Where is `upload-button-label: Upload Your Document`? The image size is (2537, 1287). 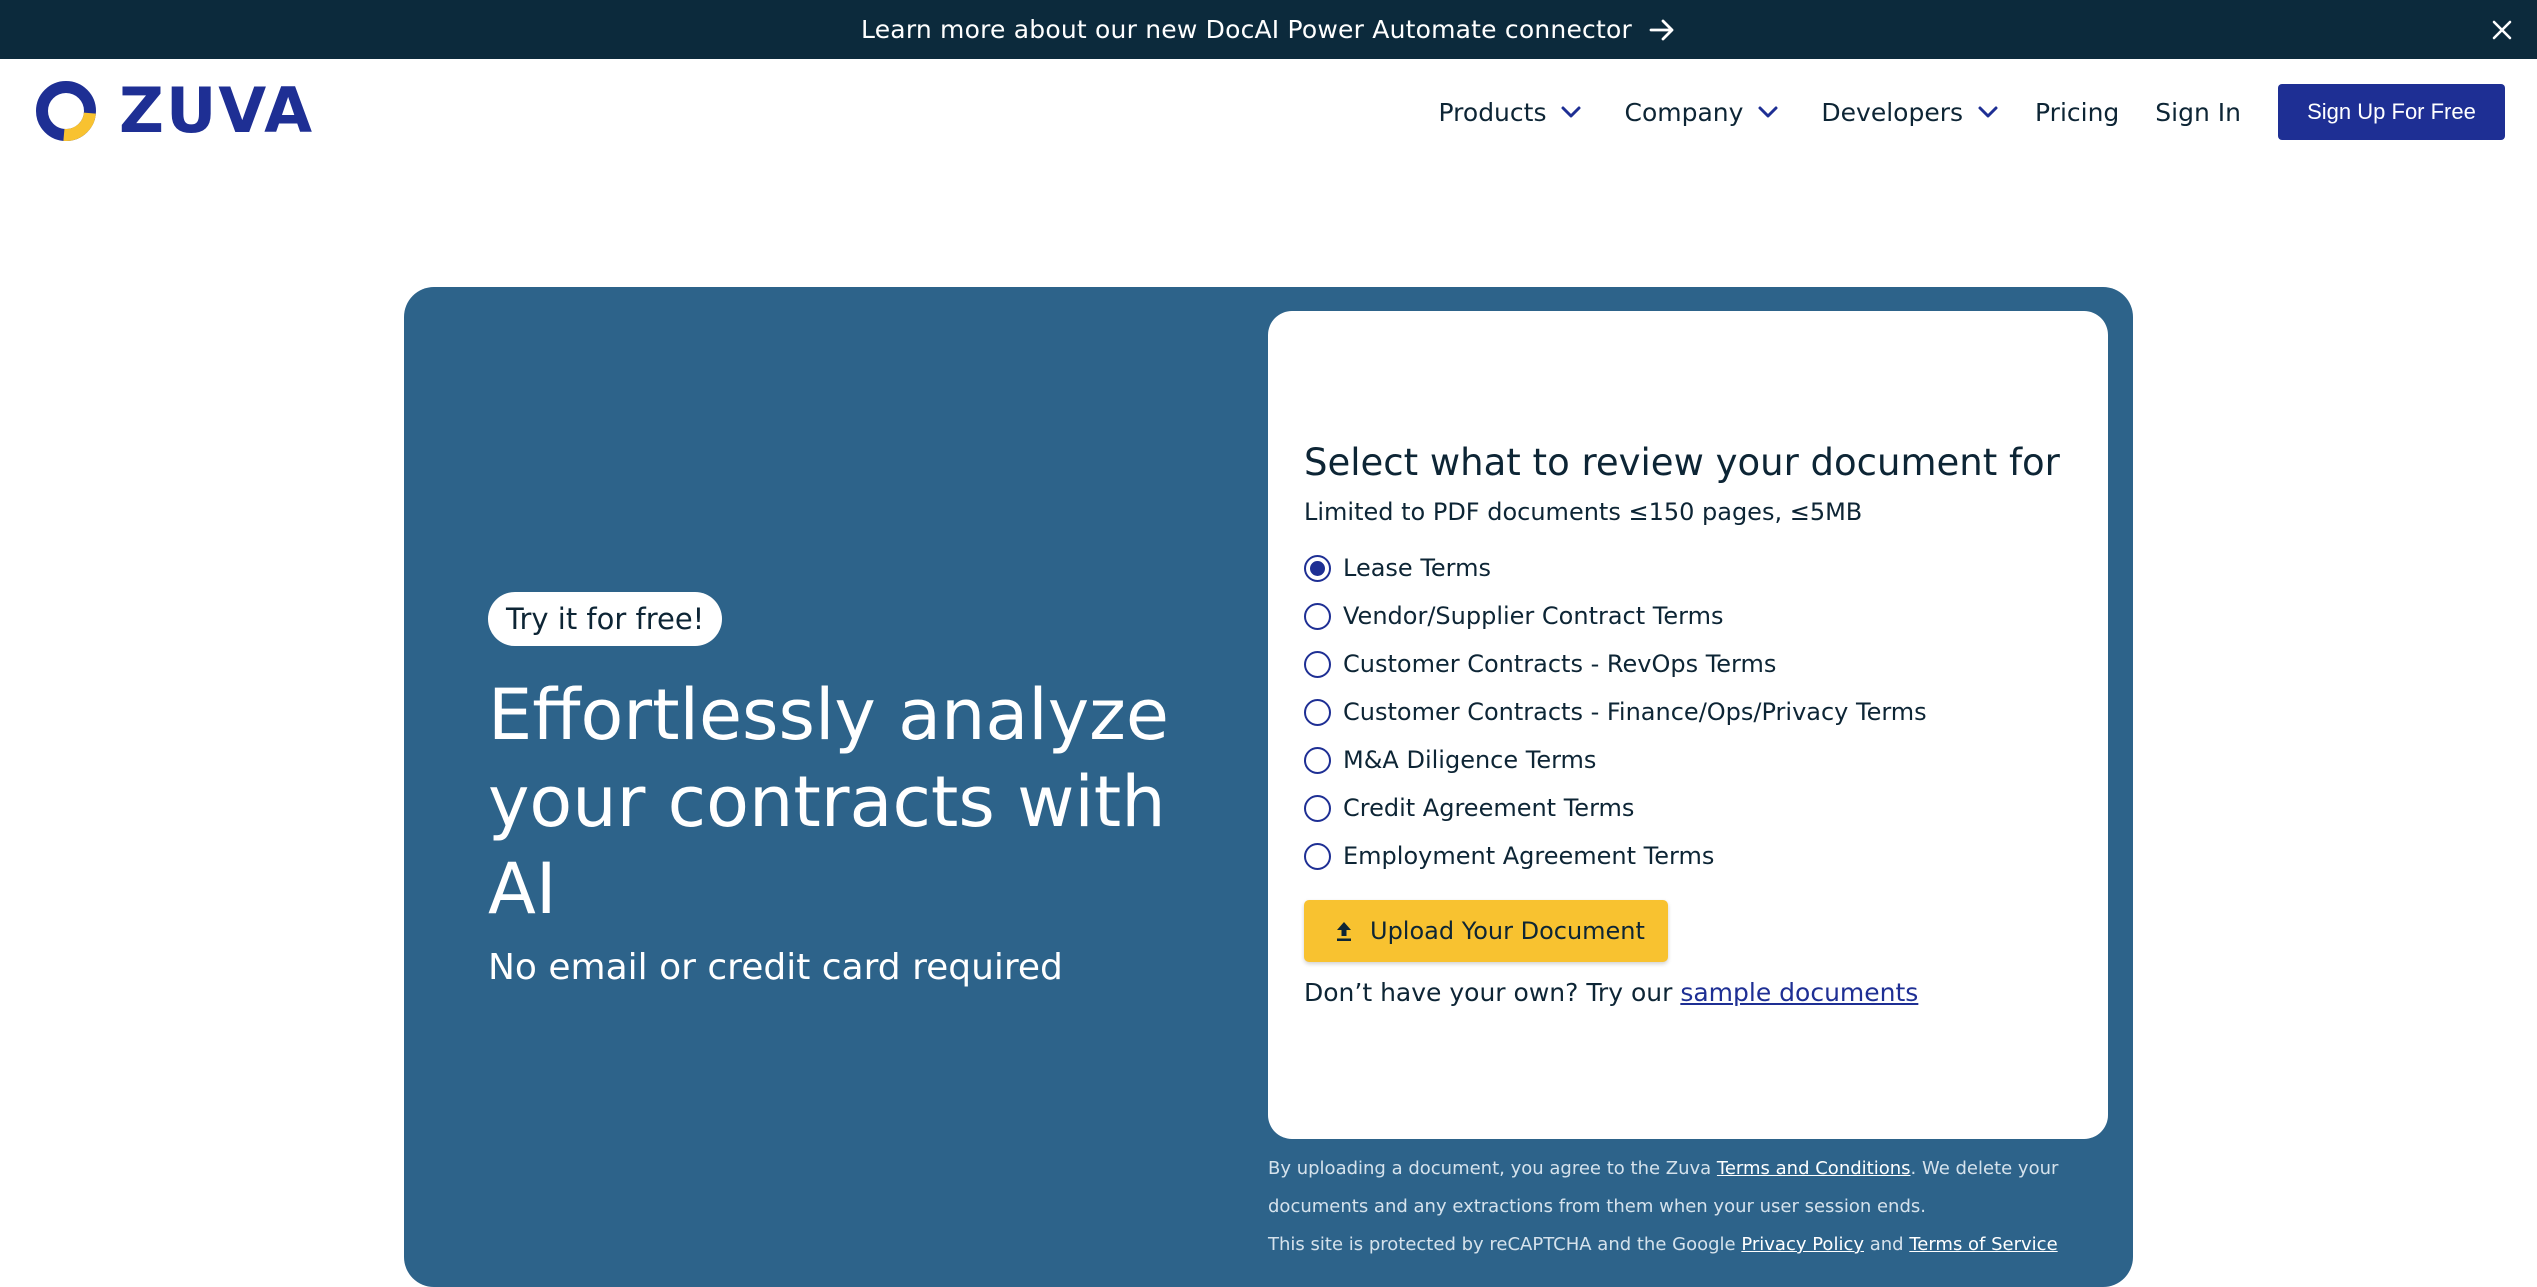
upload-button-label: Upload Your Document is located at coordinates (1507, 931).